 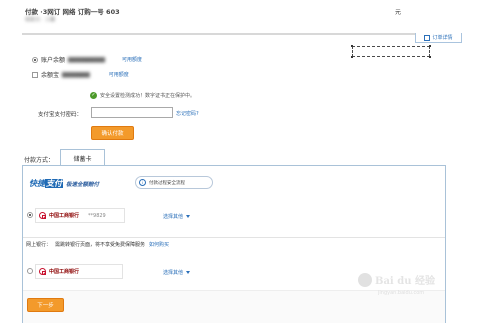 What do you see at coordinates (442, 38) in the screenshot?
I see `order-detail-label: 订单详情` at bounding box center [442, 38].